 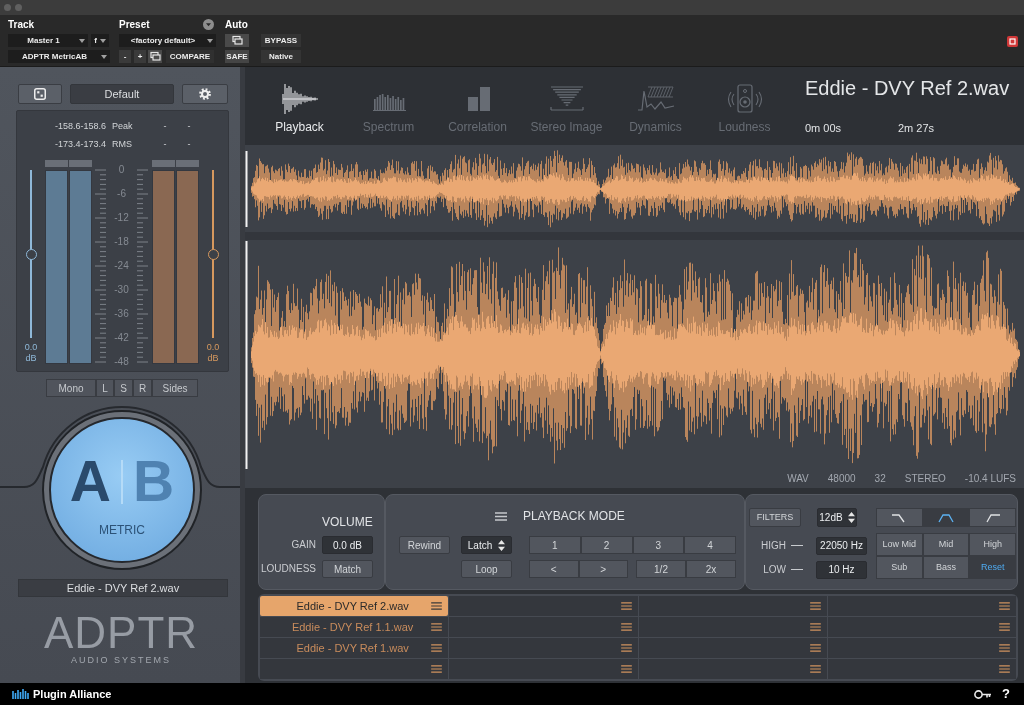 I want to click on preset-name-field: Default, so click(x=122, y=94).